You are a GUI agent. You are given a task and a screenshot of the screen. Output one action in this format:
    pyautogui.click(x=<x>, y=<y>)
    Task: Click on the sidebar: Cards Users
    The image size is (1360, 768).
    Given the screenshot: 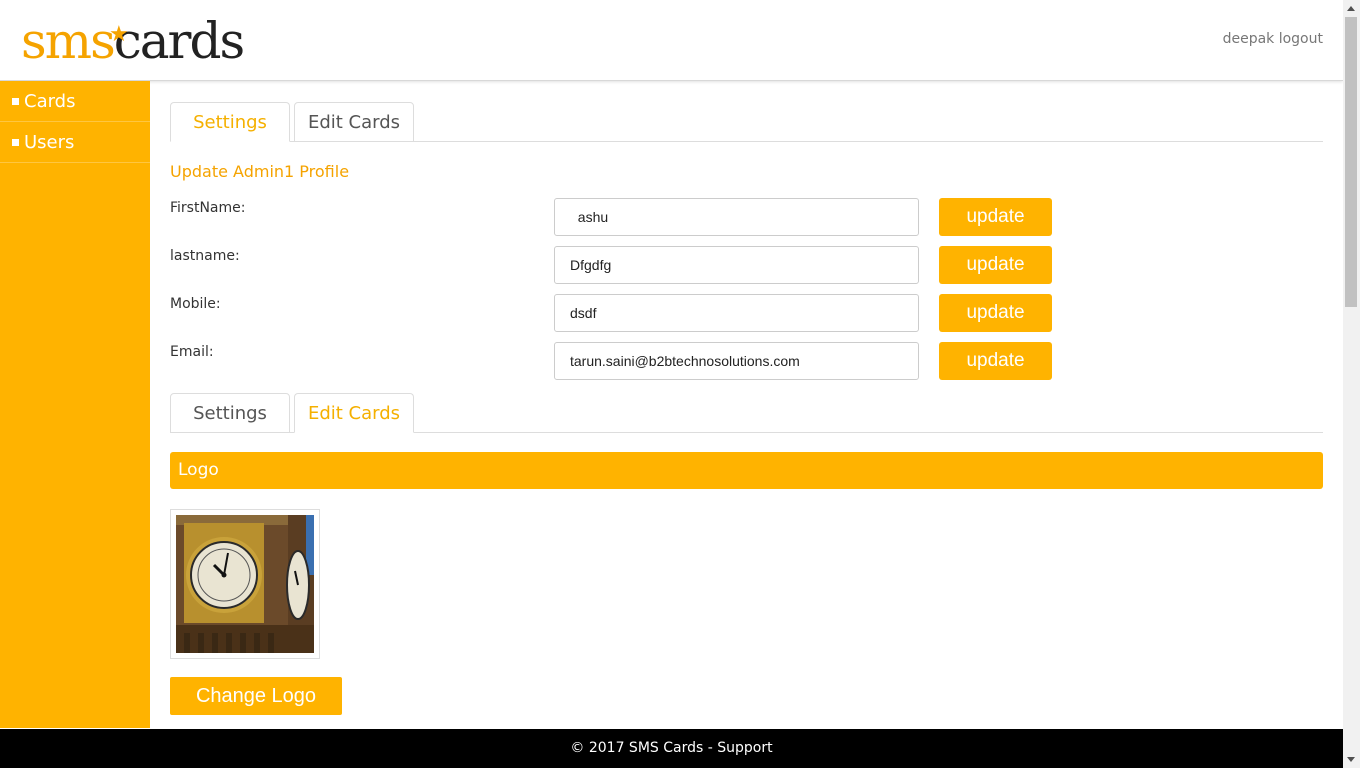 What is the action you would take?
    pyautogui.click(x=75, y=404)
    